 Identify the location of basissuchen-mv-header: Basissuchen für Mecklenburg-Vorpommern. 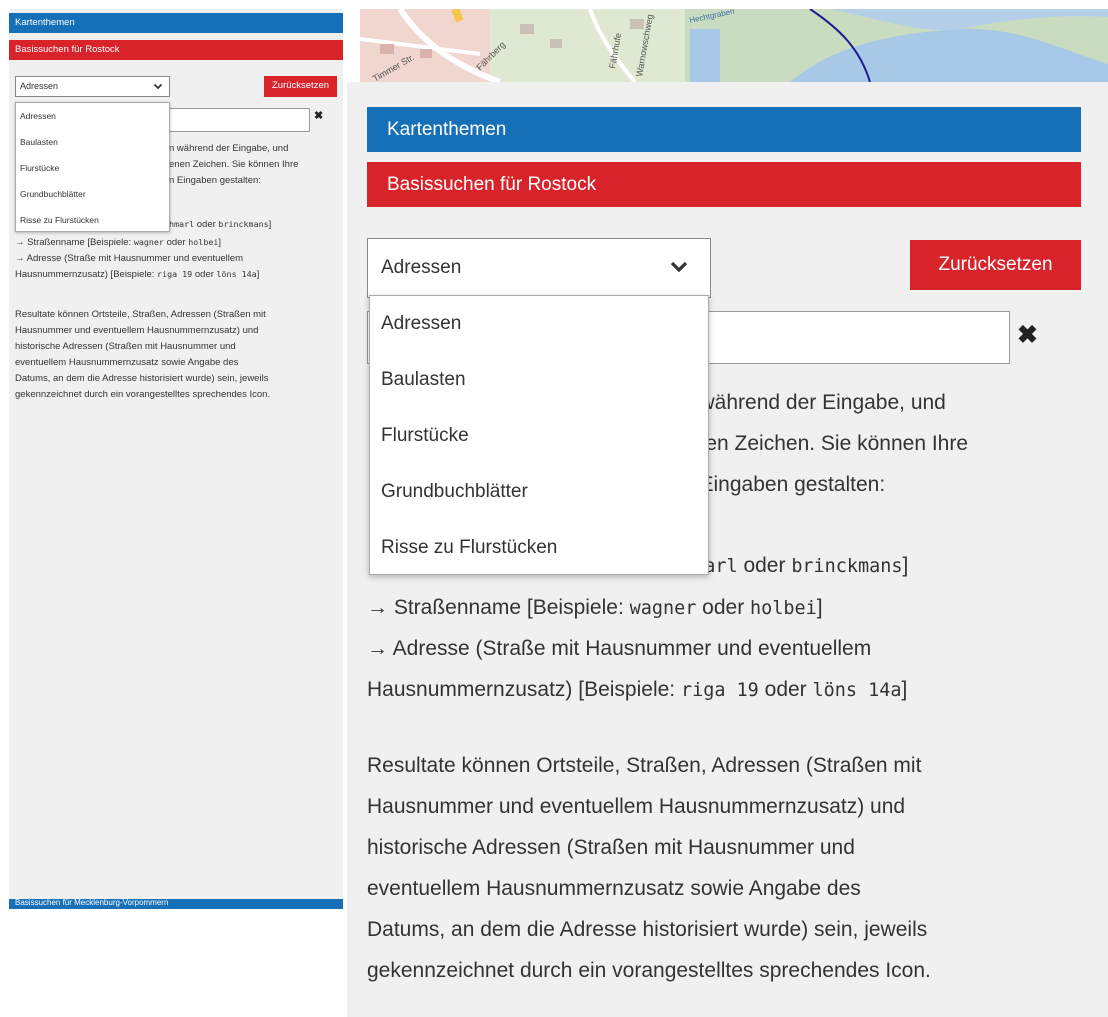
(176, 904).